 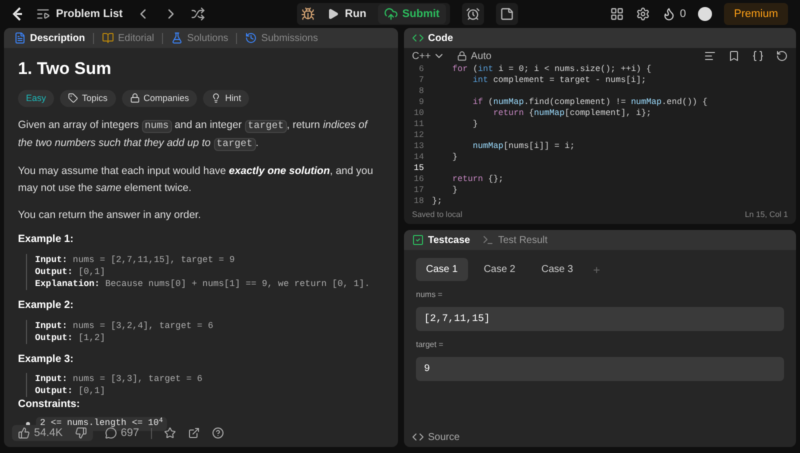 What do you see at coordinates (500, 269) in the screenshot?
I see `case-tab: Case 2` at bounding box center [500, 269].